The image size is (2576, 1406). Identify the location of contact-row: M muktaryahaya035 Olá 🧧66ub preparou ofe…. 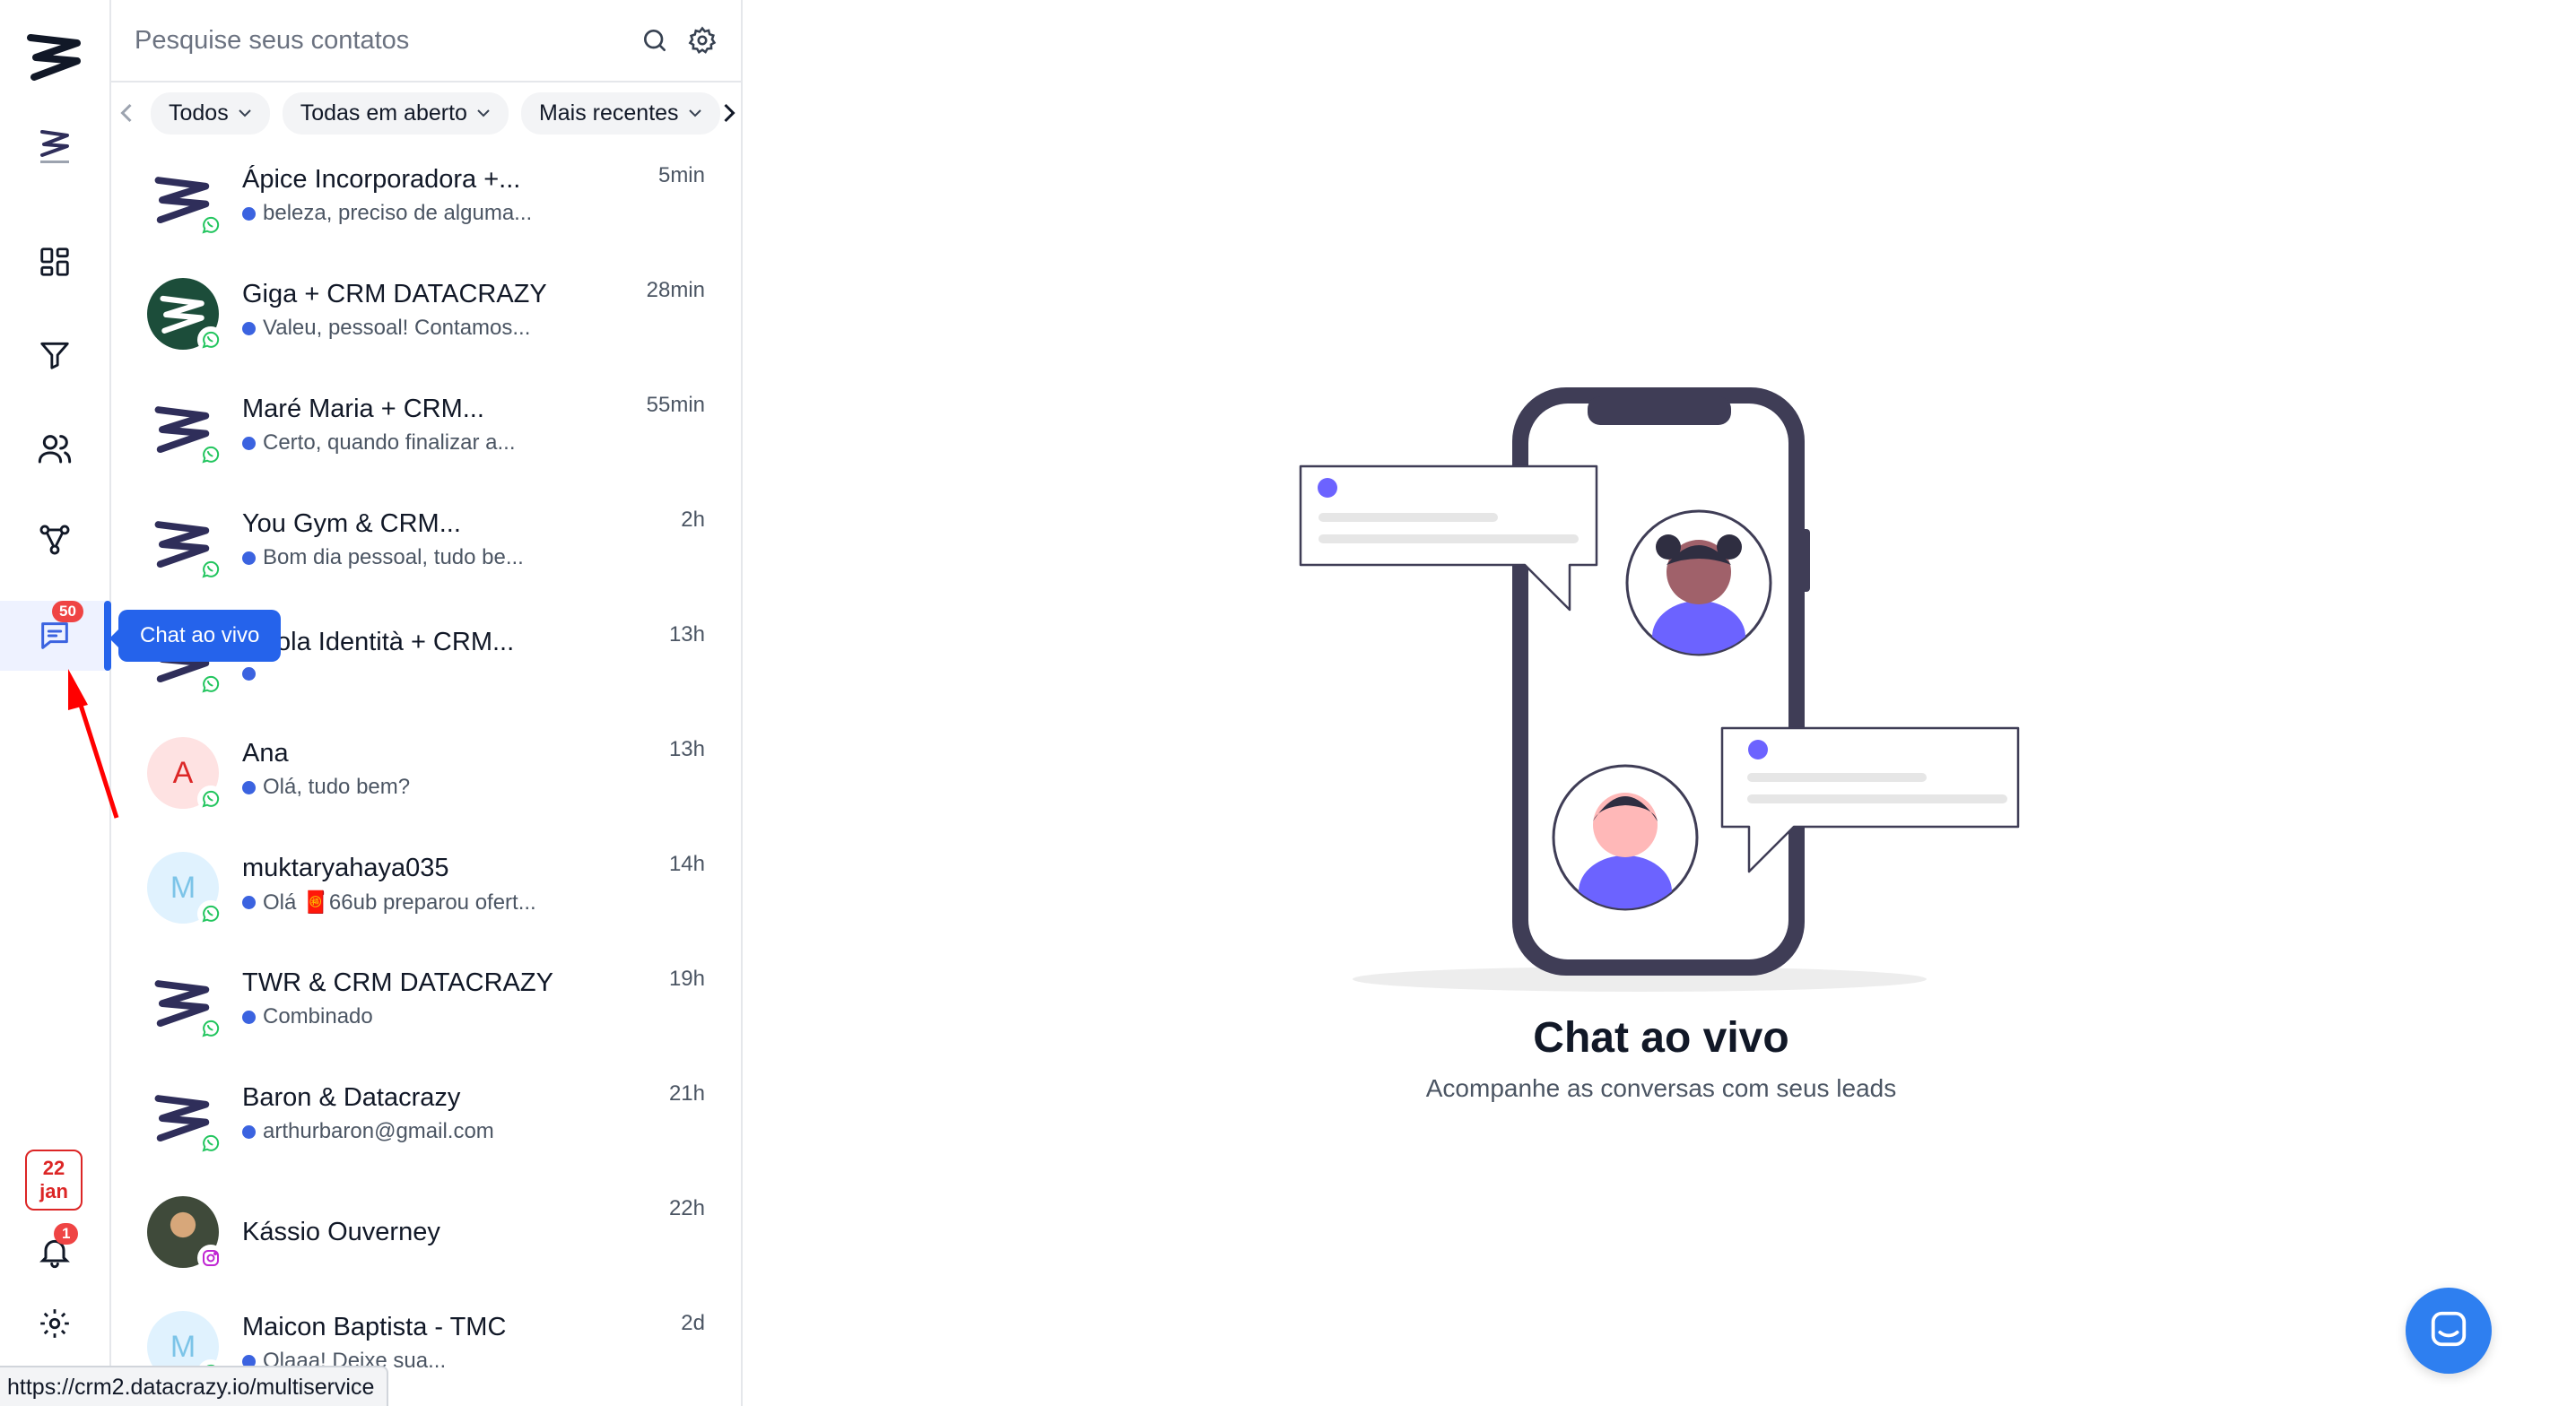
(426, 889).